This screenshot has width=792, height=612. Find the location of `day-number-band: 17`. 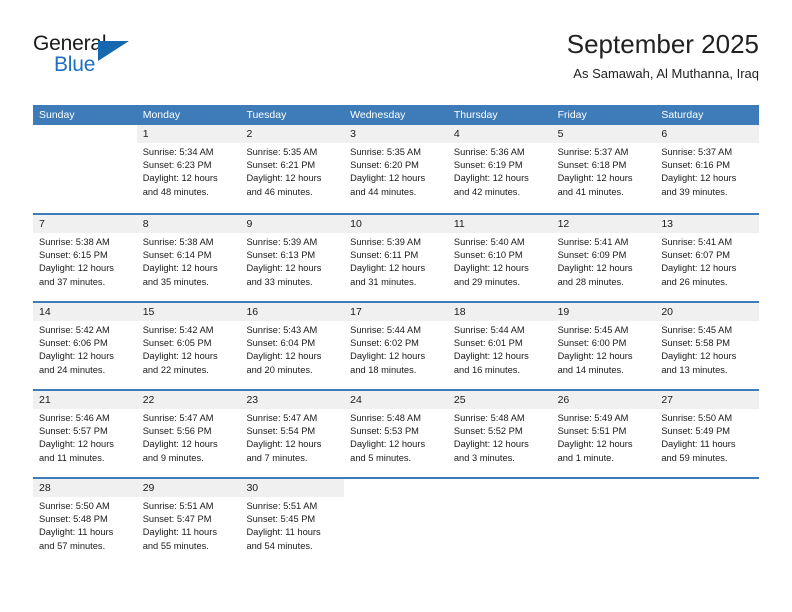

day-number-band: 17 is located at coordinates (396, 312).